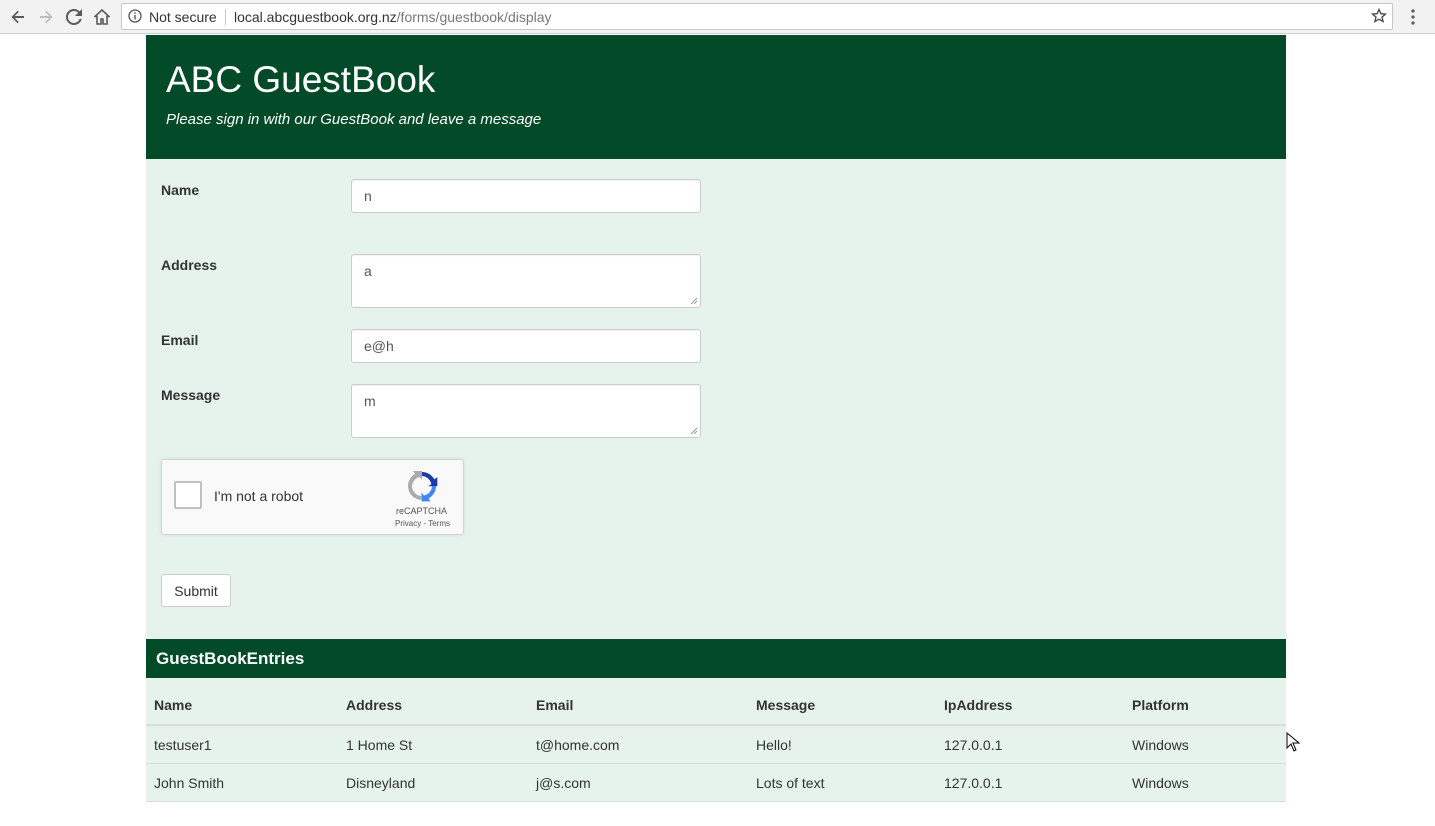 The width and height of the screenshot is (1435, 826). What do you see at coordinates (433, 744) in the screenshot?
I see `cell-address: 1 Home St` at bounding box center [433, 744].